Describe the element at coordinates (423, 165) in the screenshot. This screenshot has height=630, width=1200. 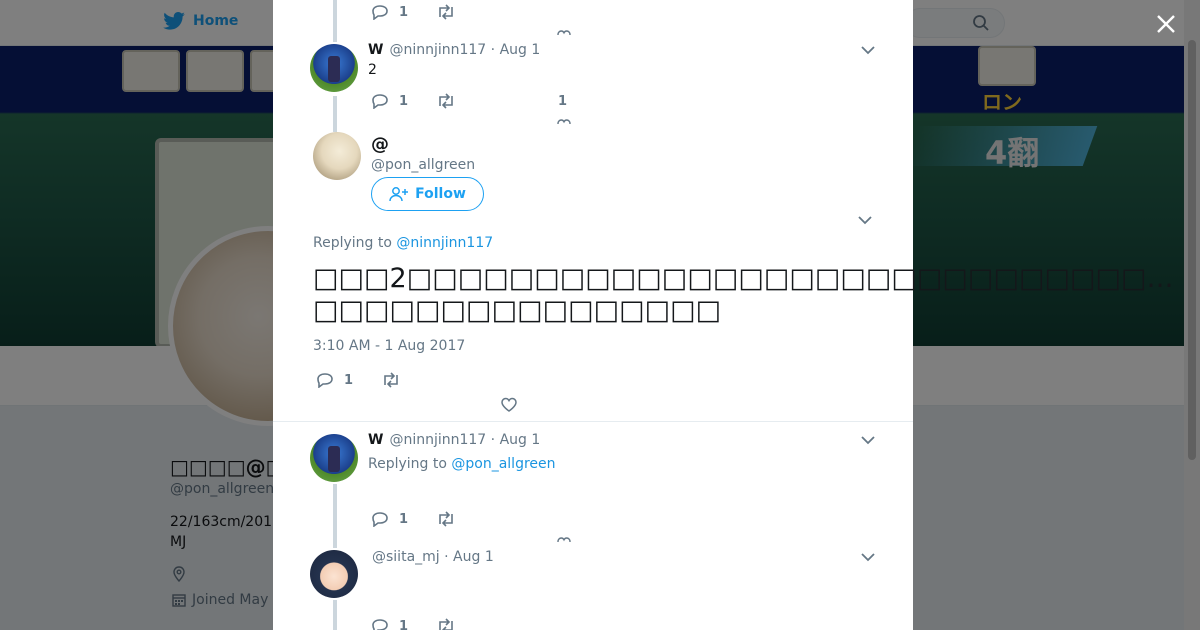
I see `main-tweet-handle: @pon_allgreen` at that location.